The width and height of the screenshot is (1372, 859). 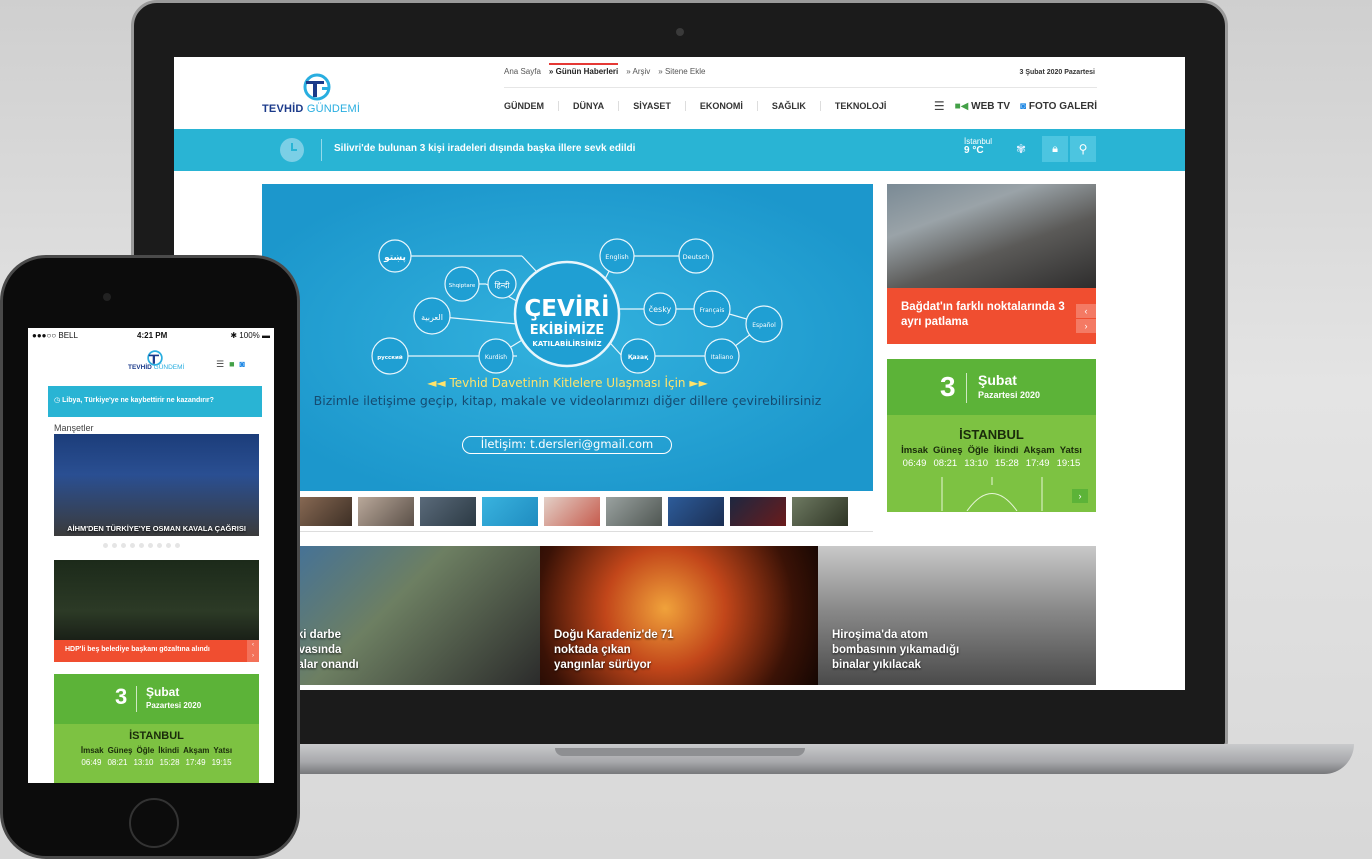 What do you see at coordinates (322, 96) in the screenshot?
I see `site-logo: TEVHİD GÜNDEMİ` at bounding box center [322, 96].